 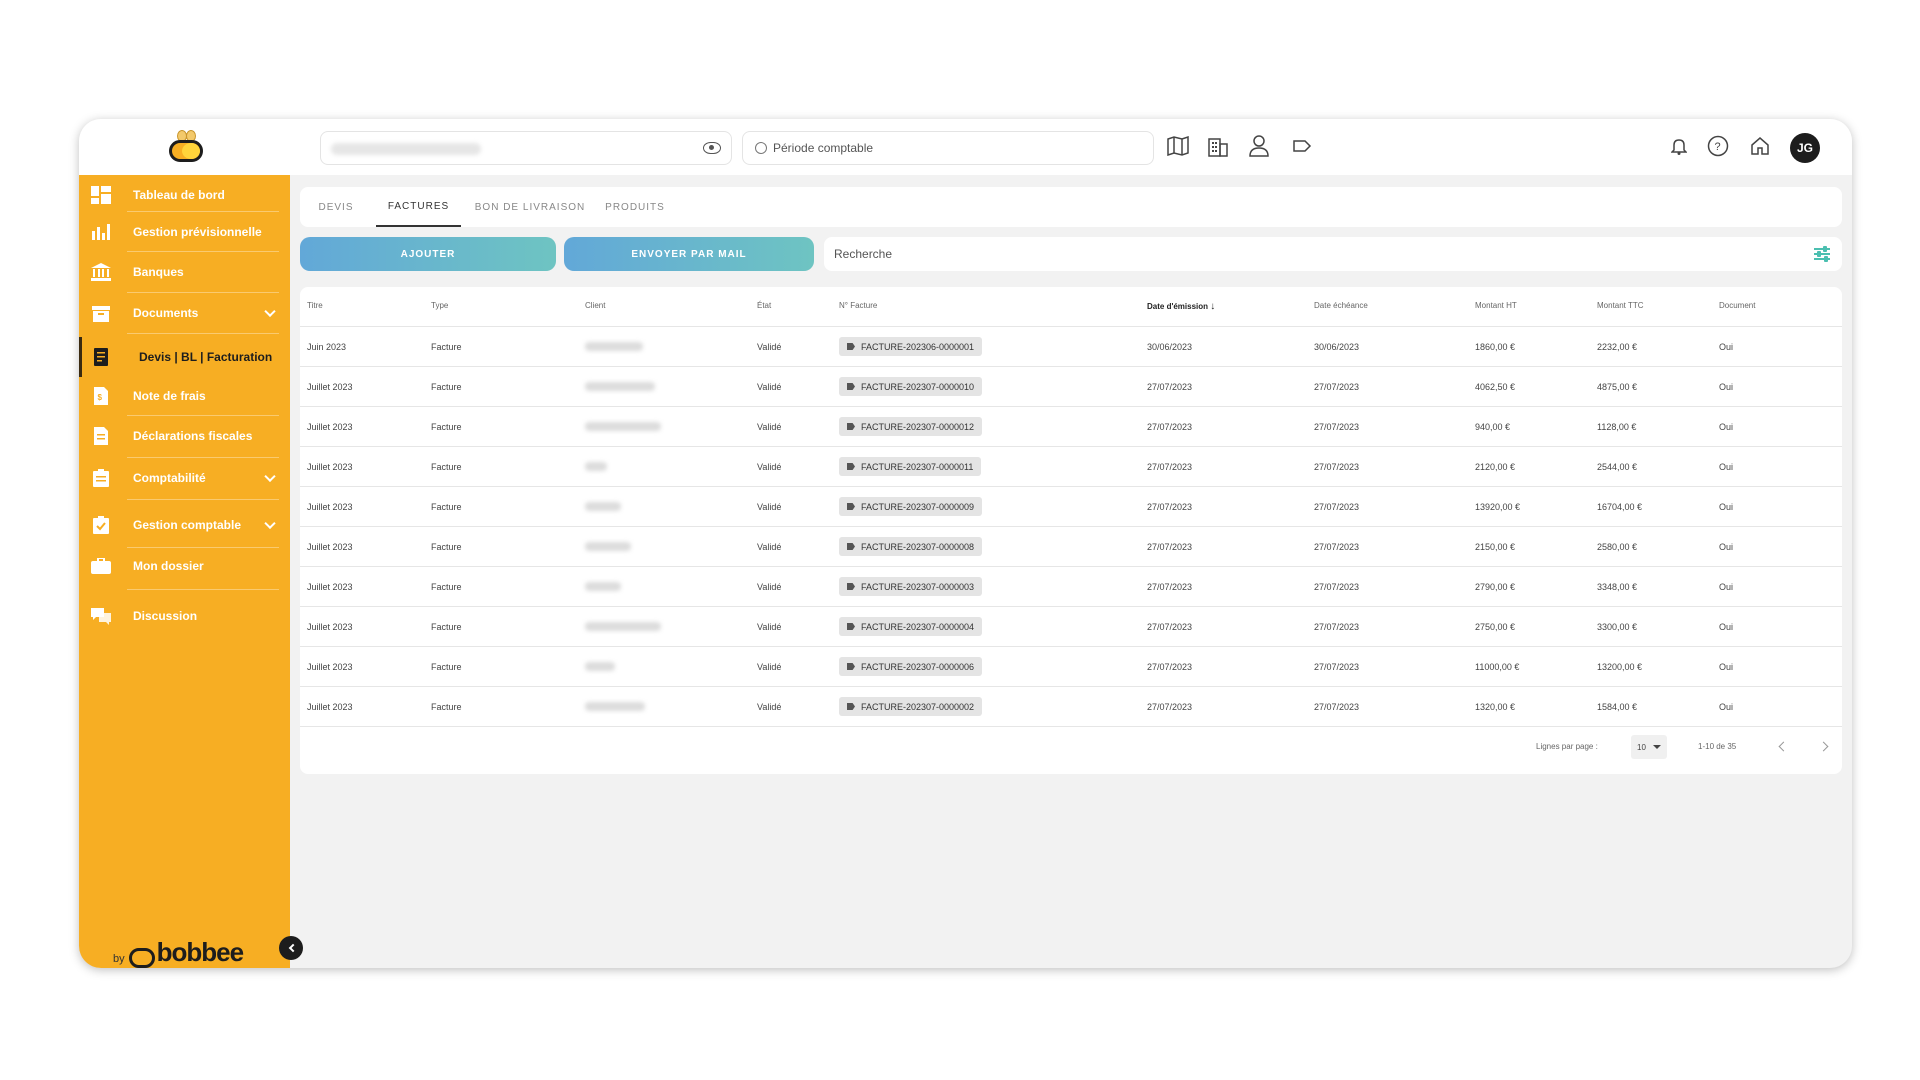 What do you see at coordinates (101, 195) in the screenshot?
I see `dashboard-icon` at bounding box center [101, 195].